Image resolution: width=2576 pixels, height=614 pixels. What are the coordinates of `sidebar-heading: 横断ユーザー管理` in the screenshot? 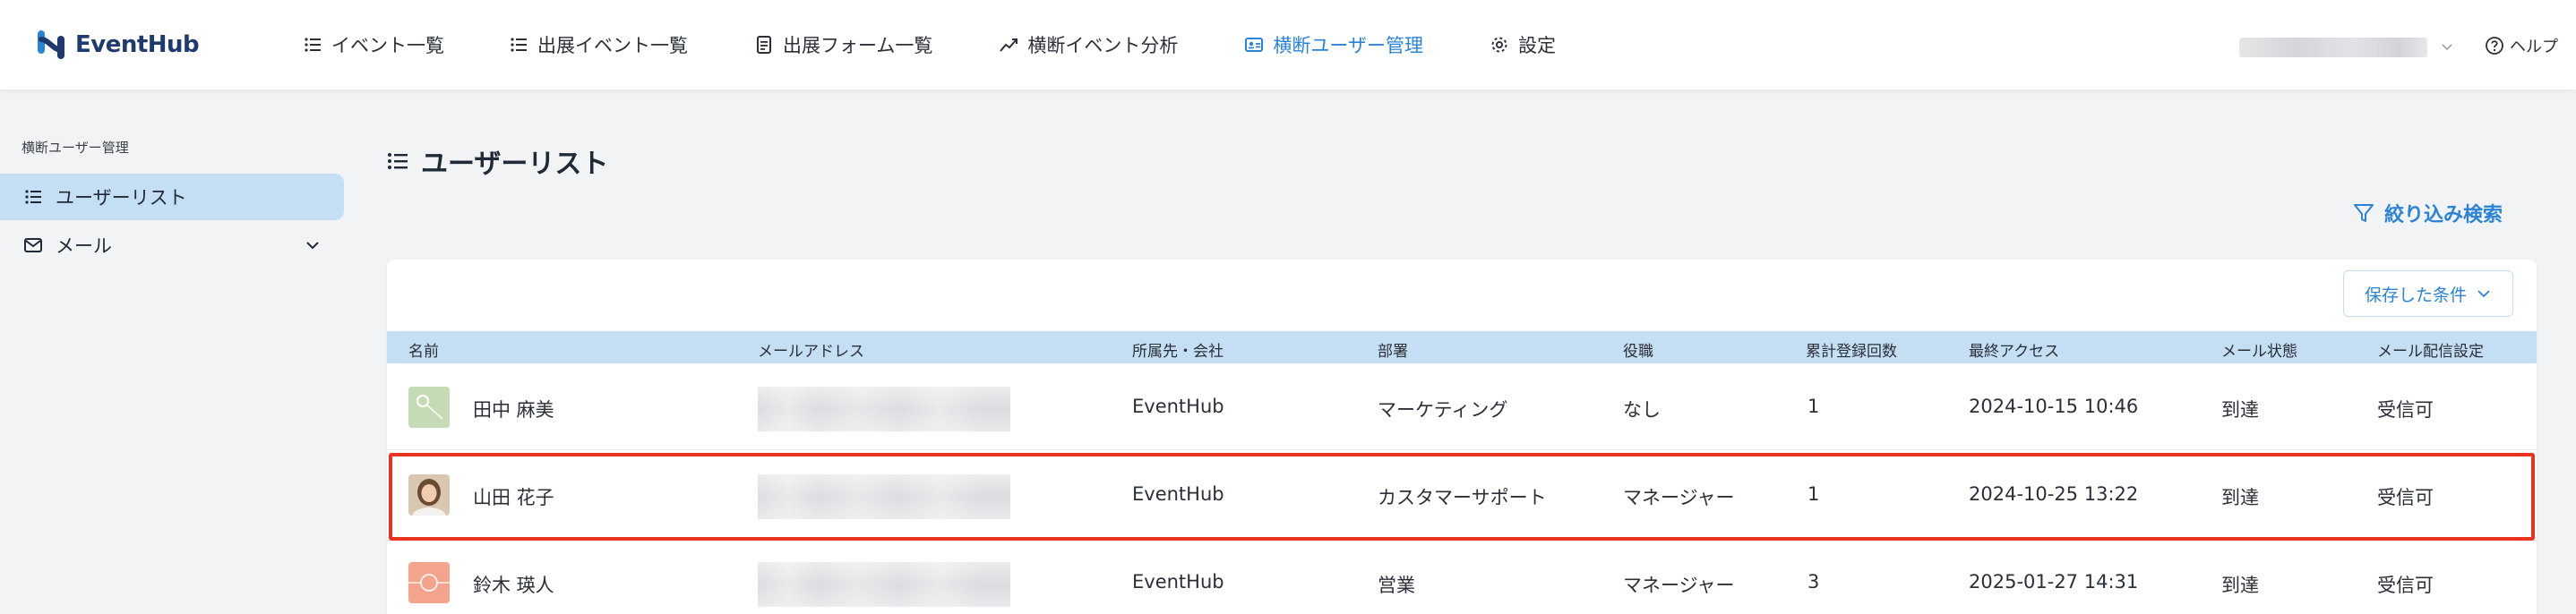 It's located at (75, 148).